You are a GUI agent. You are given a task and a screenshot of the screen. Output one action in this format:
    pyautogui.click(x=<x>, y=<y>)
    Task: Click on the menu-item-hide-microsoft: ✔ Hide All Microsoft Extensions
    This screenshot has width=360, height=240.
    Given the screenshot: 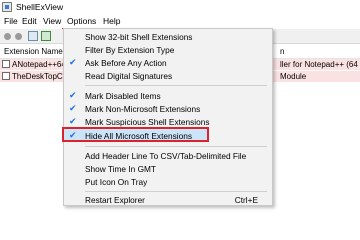 What is the action you would take?
    pyautogui.click(x=168, y=135)
    